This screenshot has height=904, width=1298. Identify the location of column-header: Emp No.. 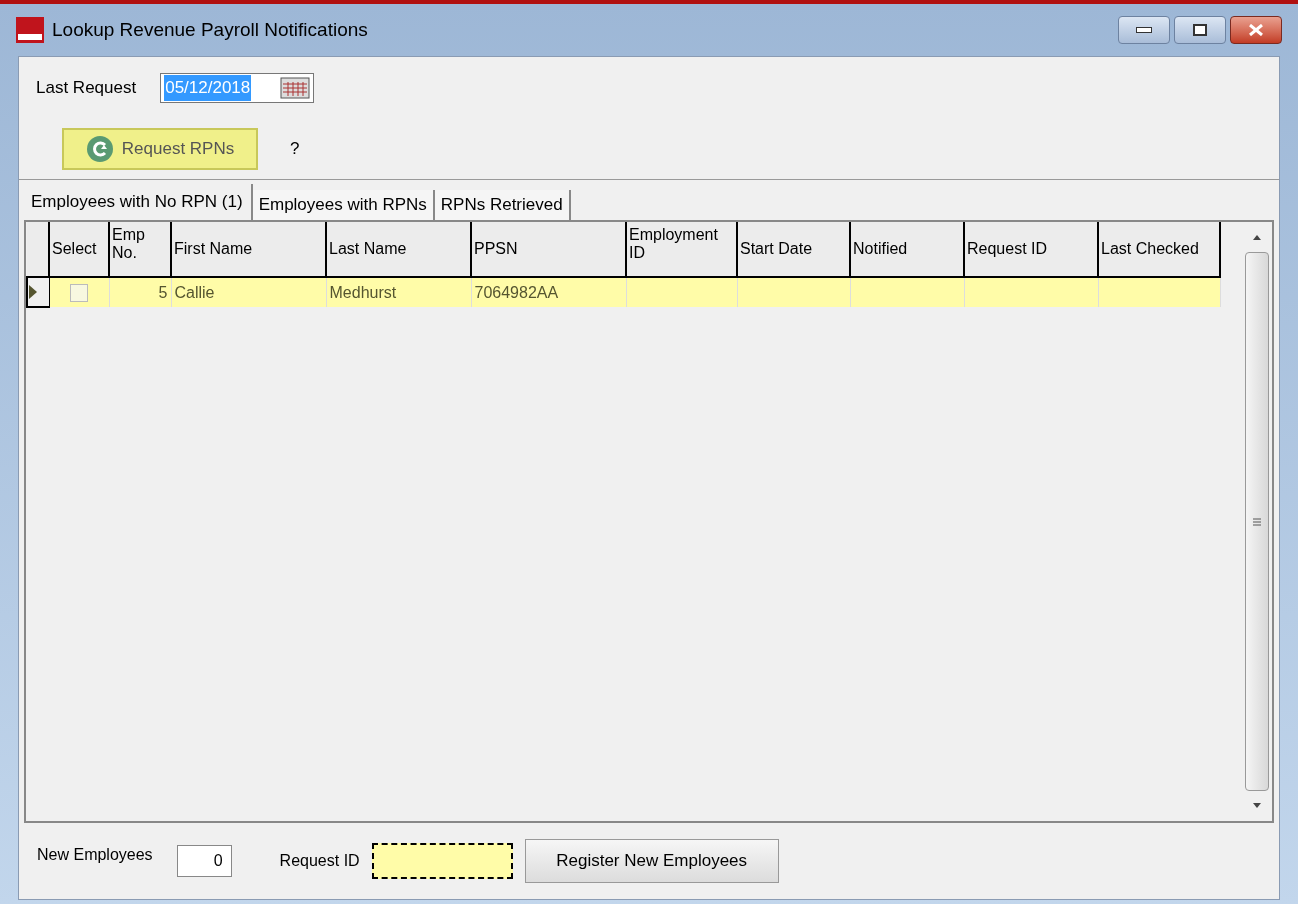
(140, 249).